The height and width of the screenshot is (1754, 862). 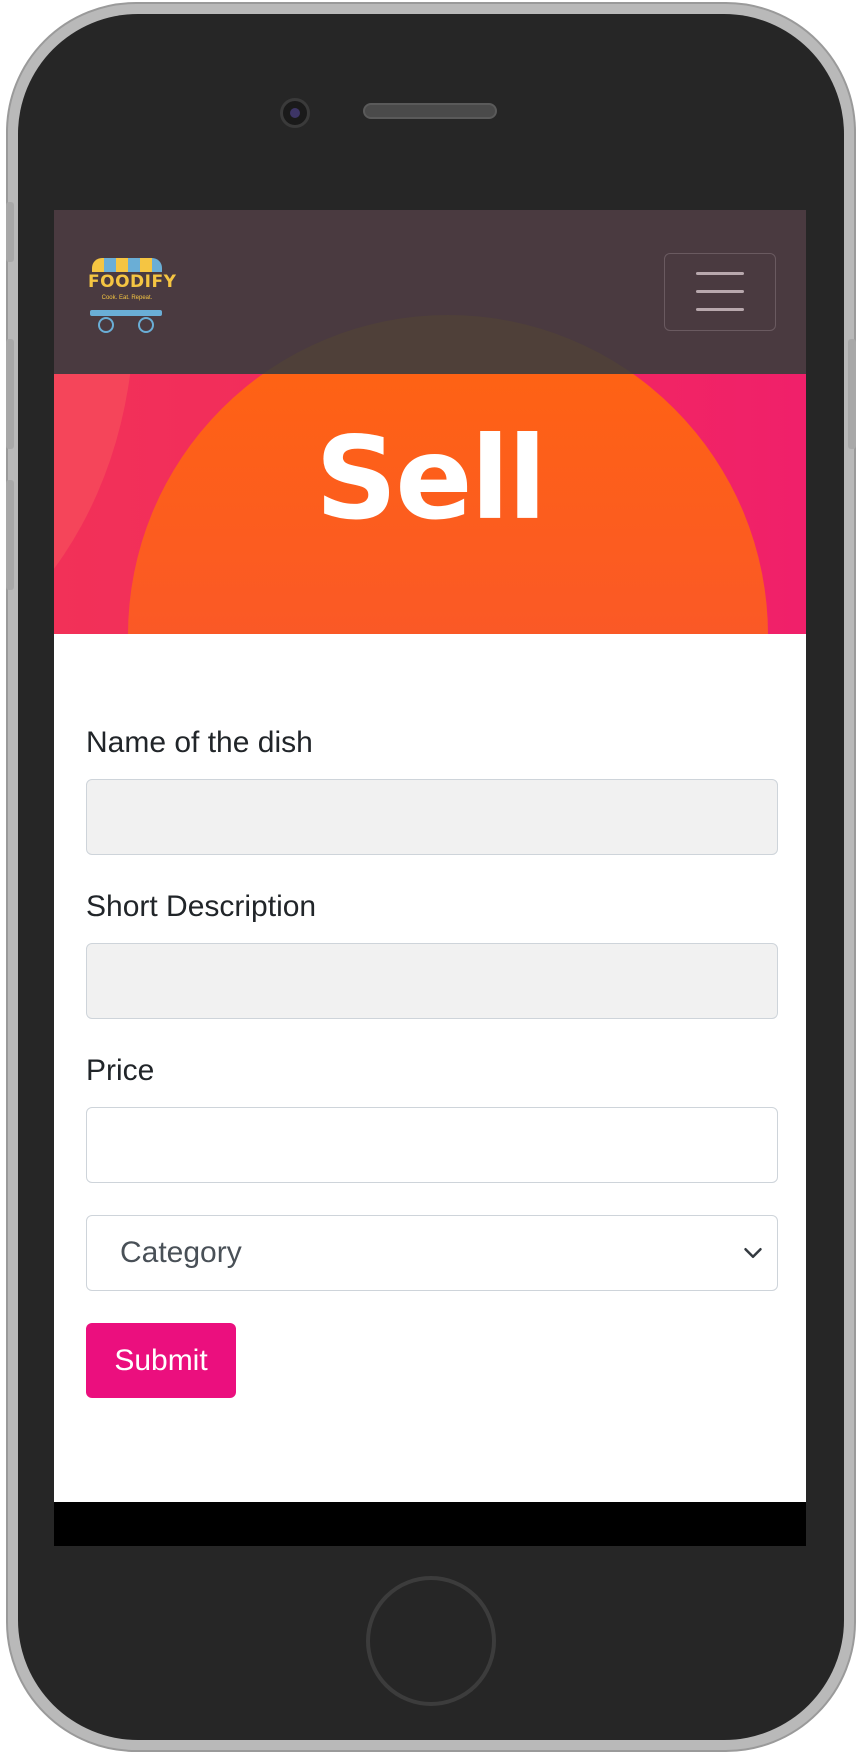 I want to click on brand-tagline: Cook. Eat. Repeat., so click(x=127, y=298).